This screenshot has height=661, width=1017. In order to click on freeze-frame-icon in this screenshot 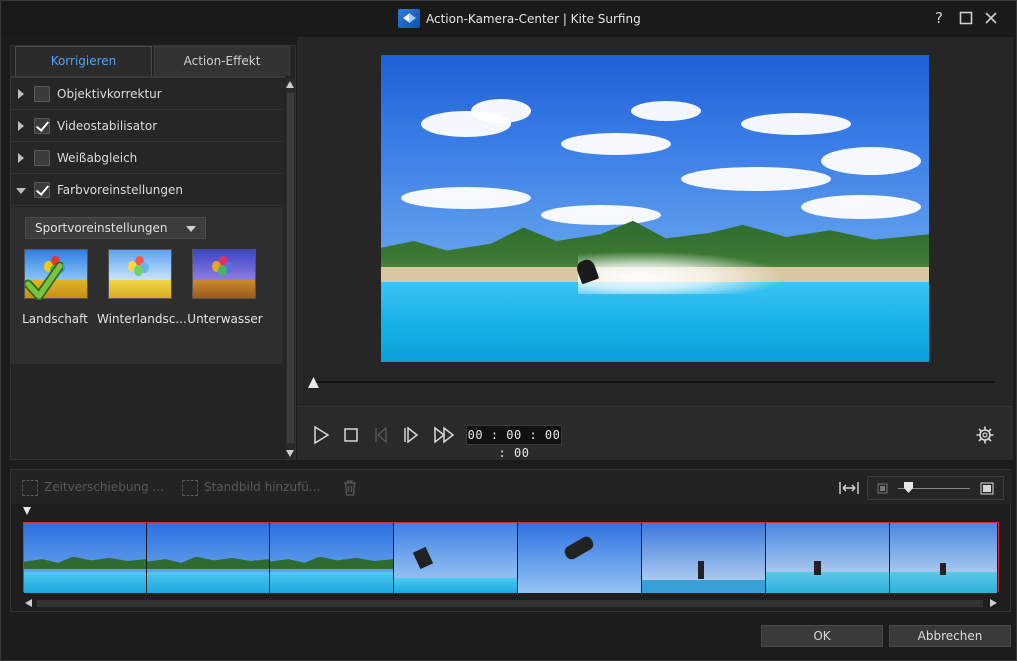, I will do `click(190, 488)`.